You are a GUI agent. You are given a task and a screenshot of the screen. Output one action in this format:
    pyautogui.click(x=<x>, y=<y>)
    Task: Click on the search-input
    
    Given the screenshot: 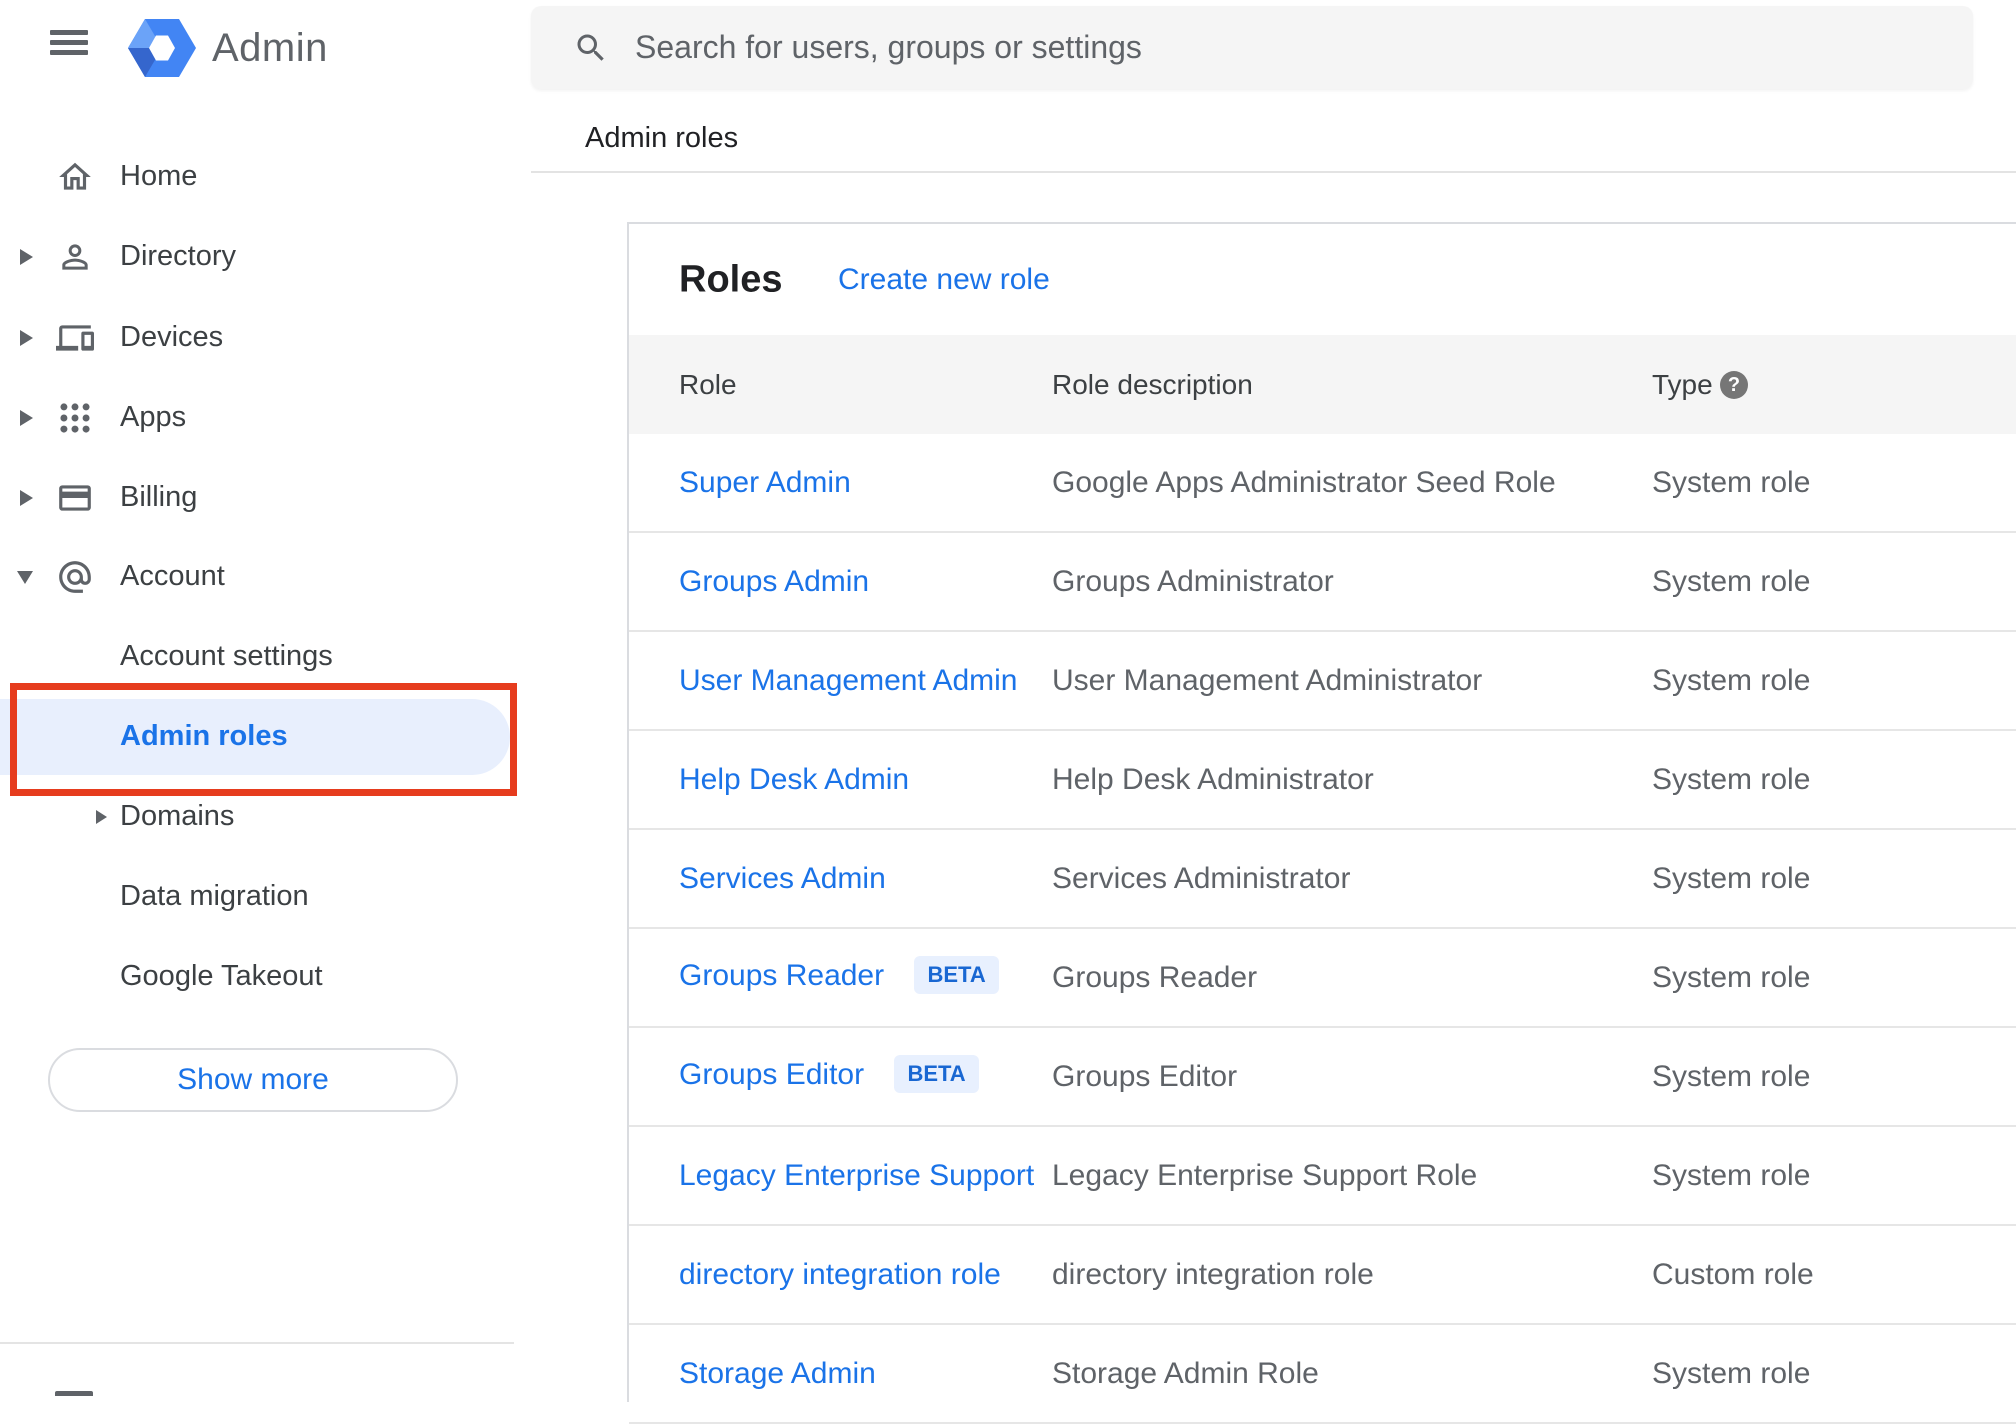 What is the action you would take?
    pyautogui.click(x=1304, y=47)
    